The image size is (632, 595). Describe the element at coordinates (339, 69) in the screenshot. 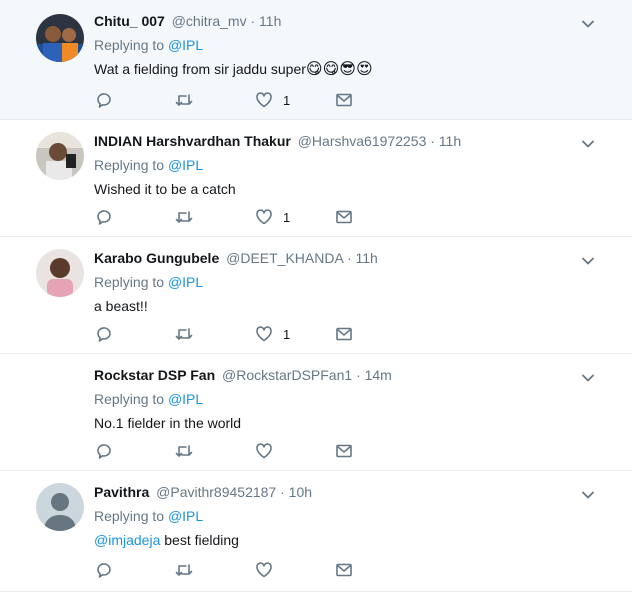

I see `emoji-group: 😋😋😎😍` at that location.